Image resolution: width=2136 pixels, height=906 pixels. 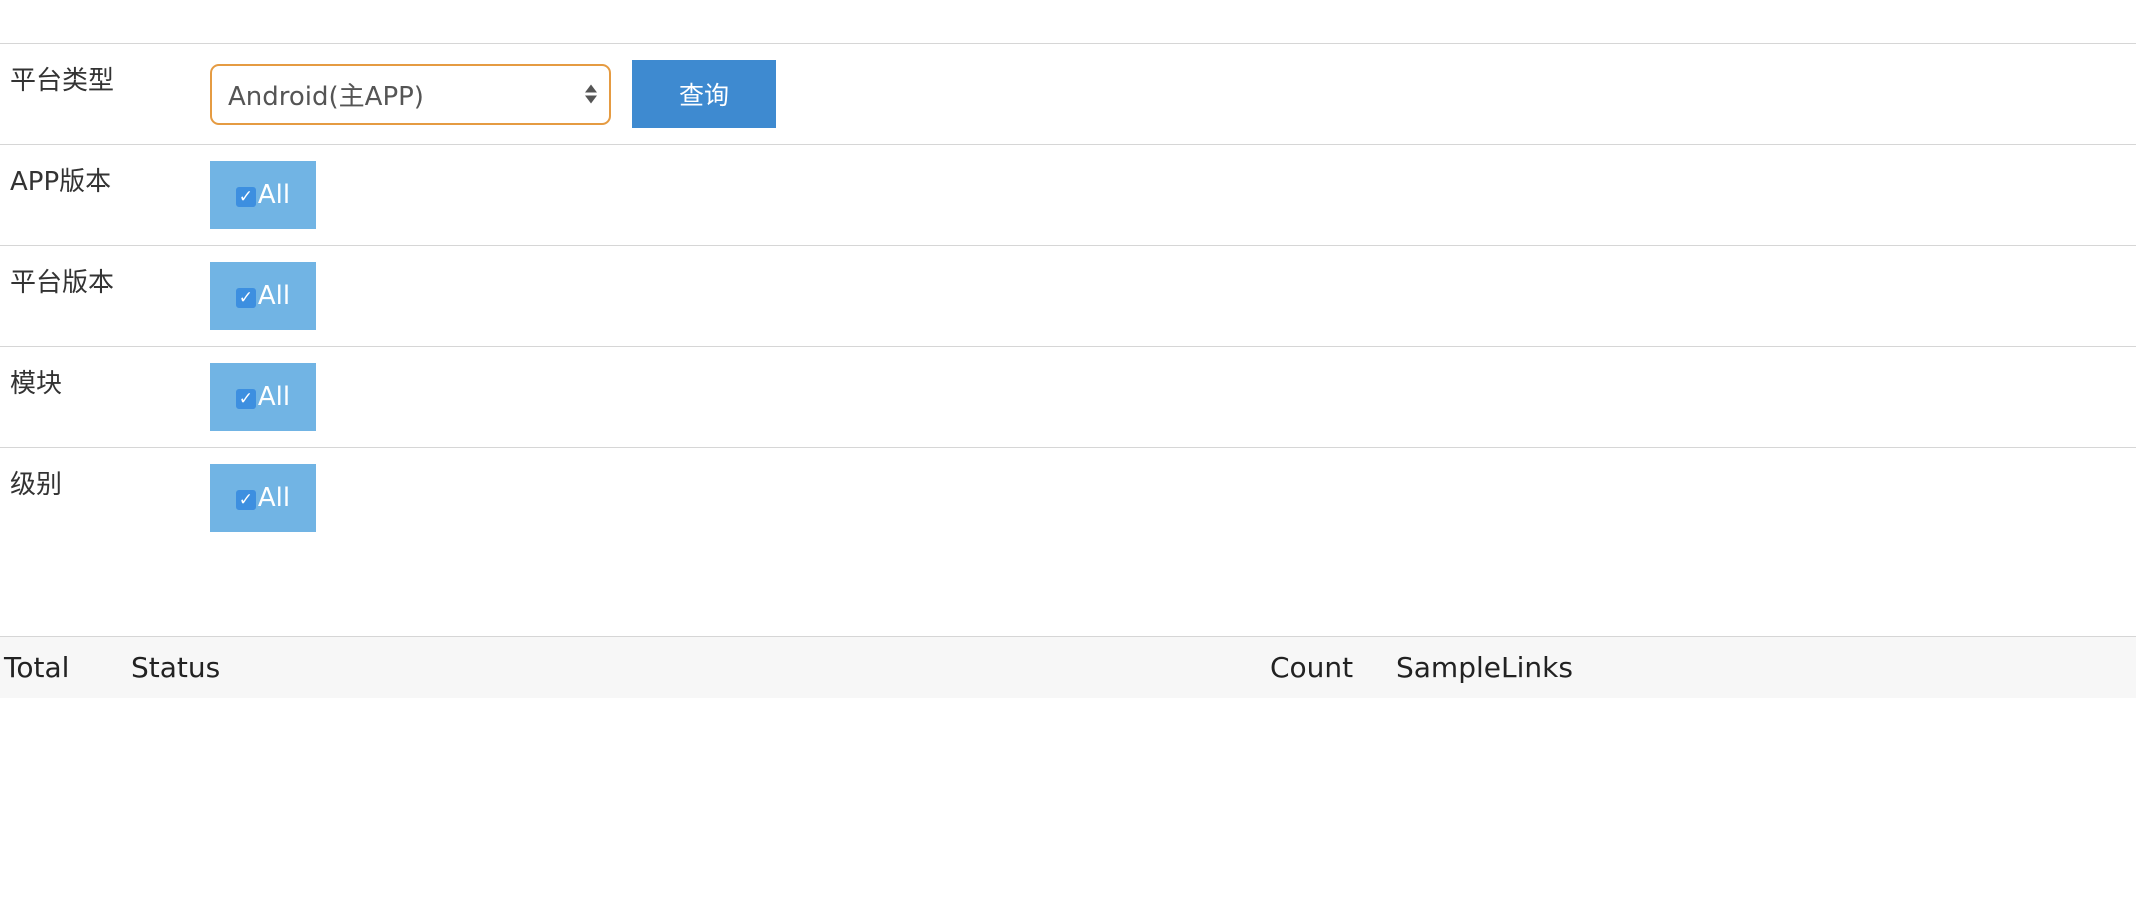 I want to click on app-version-controls: ✓ All, so click(x=263, y=187).